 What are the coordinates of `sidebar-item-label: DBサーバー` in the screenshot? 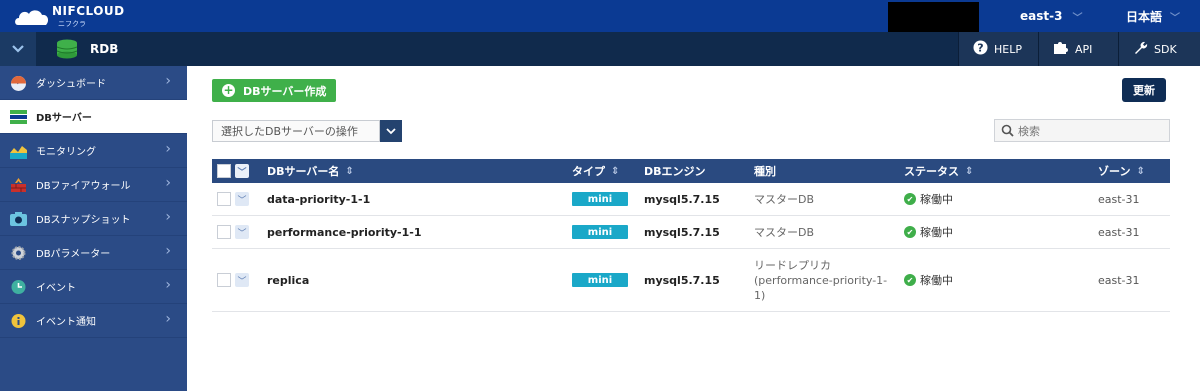 It's located at (64, 118).